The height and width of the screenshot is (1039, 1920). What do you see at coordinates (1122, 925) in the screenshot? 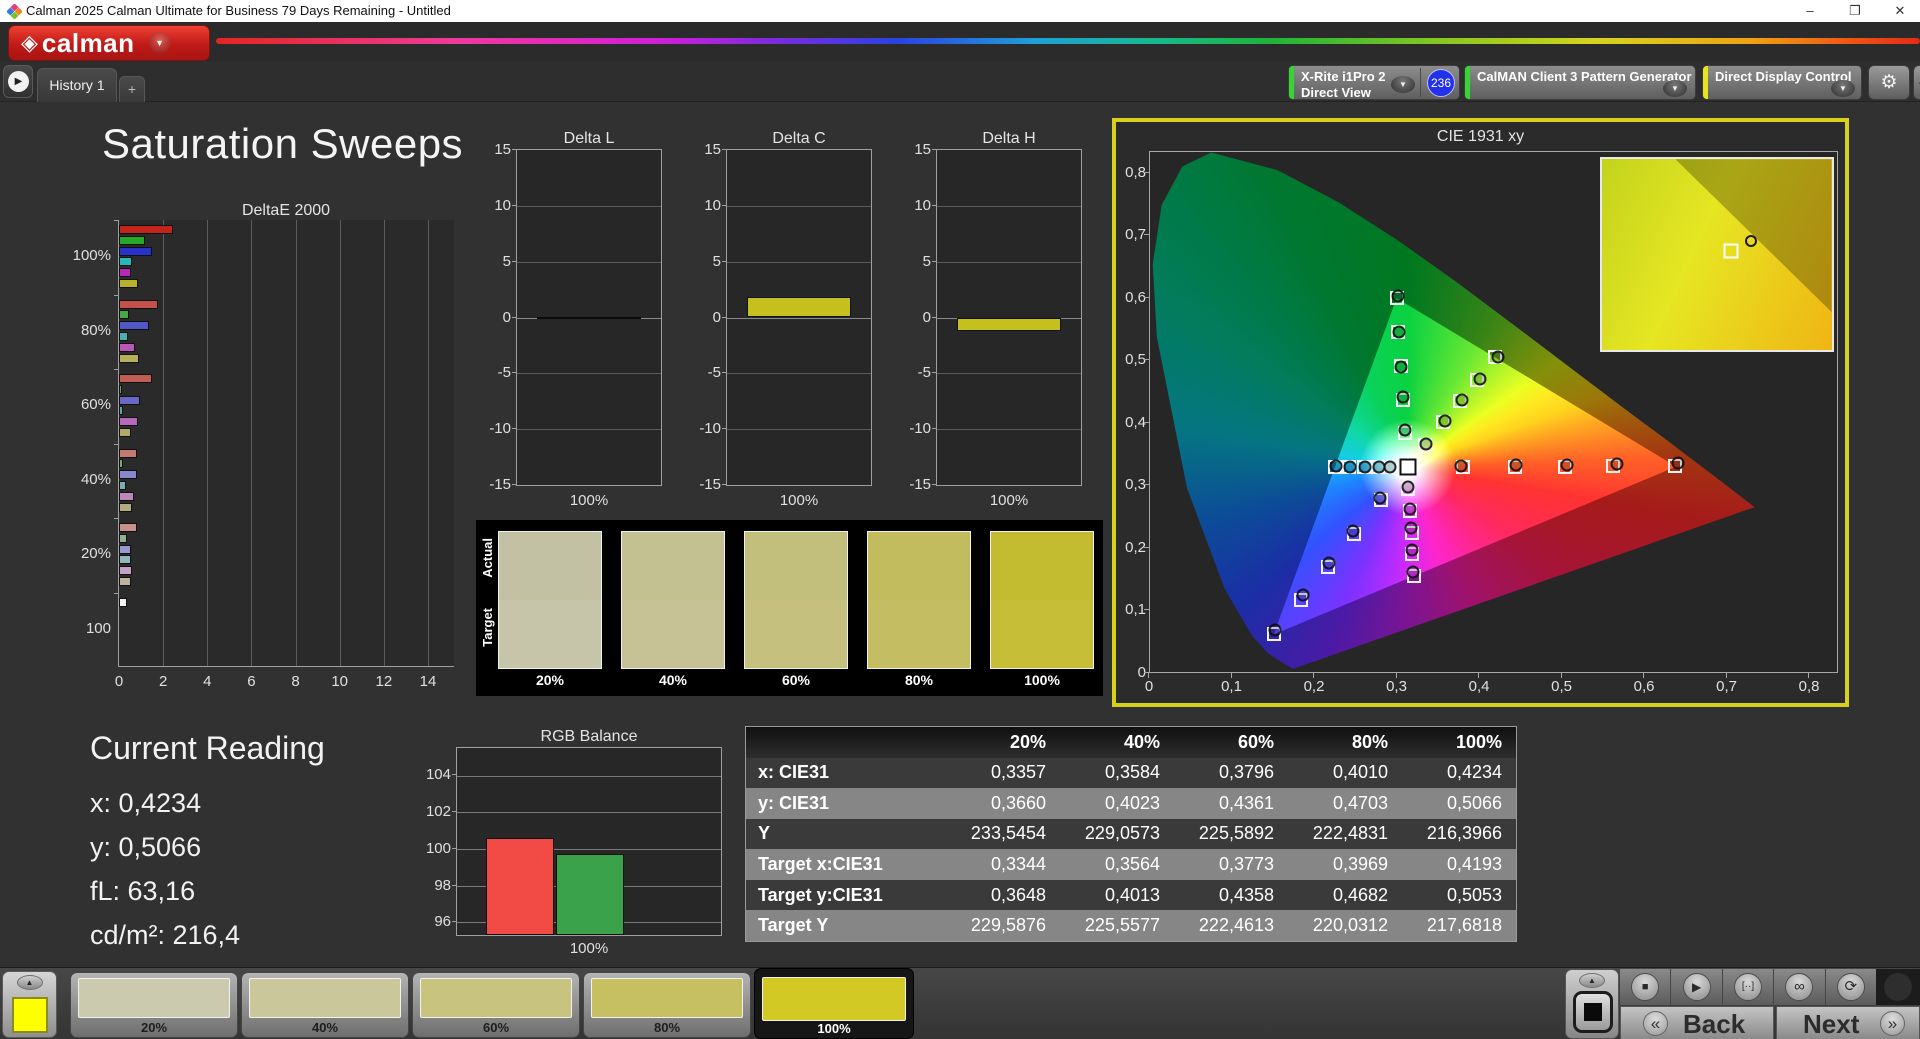
I see `cell-value: 225,5577` at bounding box center [1122, 925].